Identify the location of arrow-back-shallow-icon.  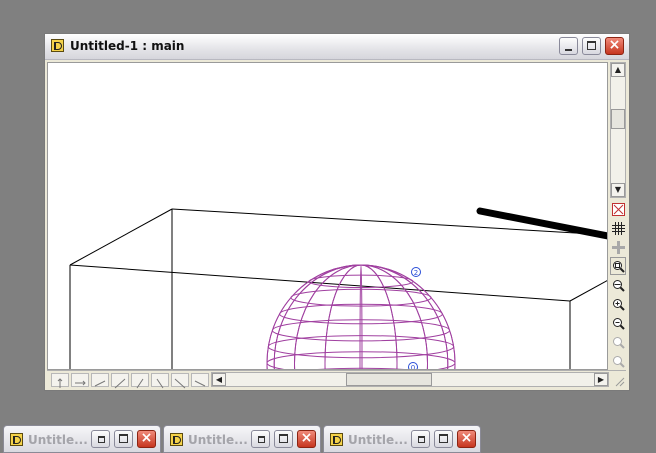
(200, 383).